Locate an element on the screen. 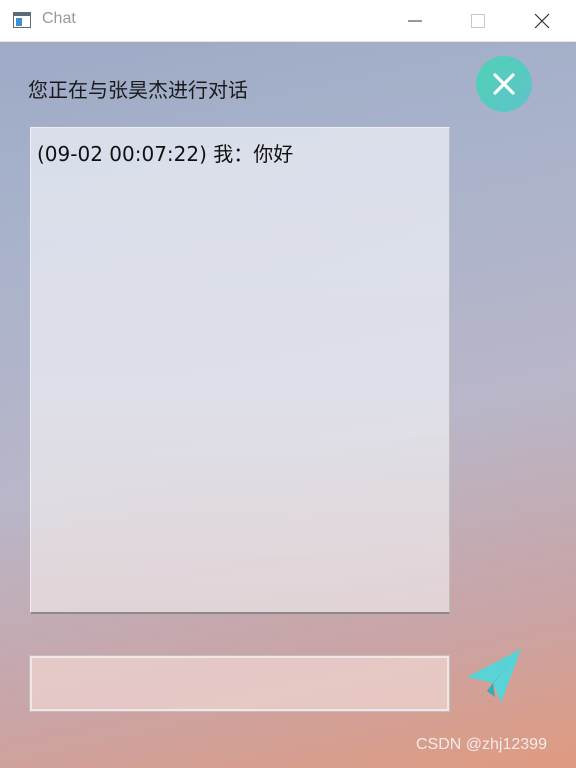 The height and width of the screenshot is (768, 576). close-chat-button is located at coordinates (504, 84).